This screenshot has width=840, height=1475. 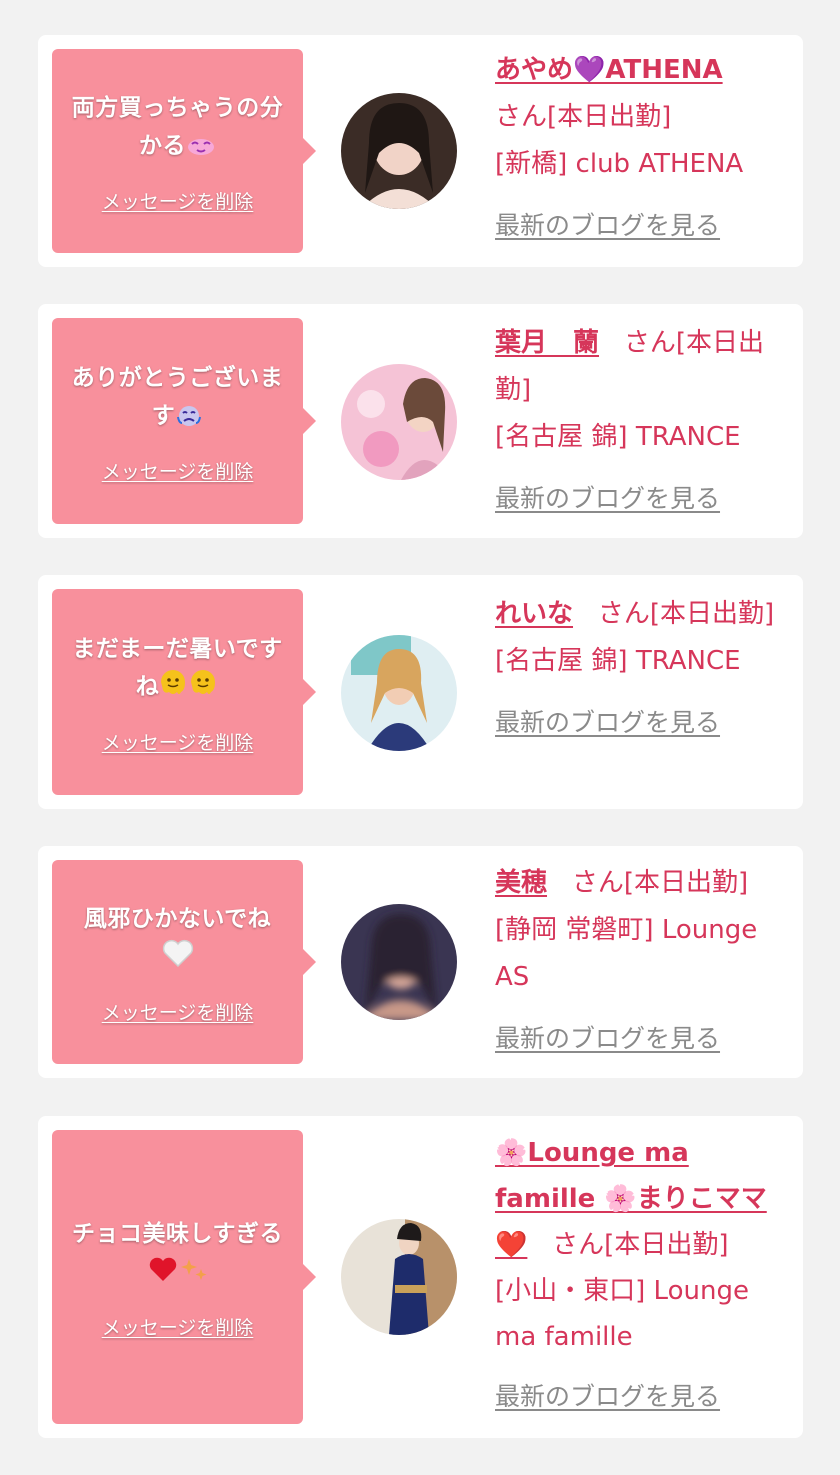 I want to click on message-bubble: まだまーだ暑いですね メッセージを削除, so click(x=184, y=692).